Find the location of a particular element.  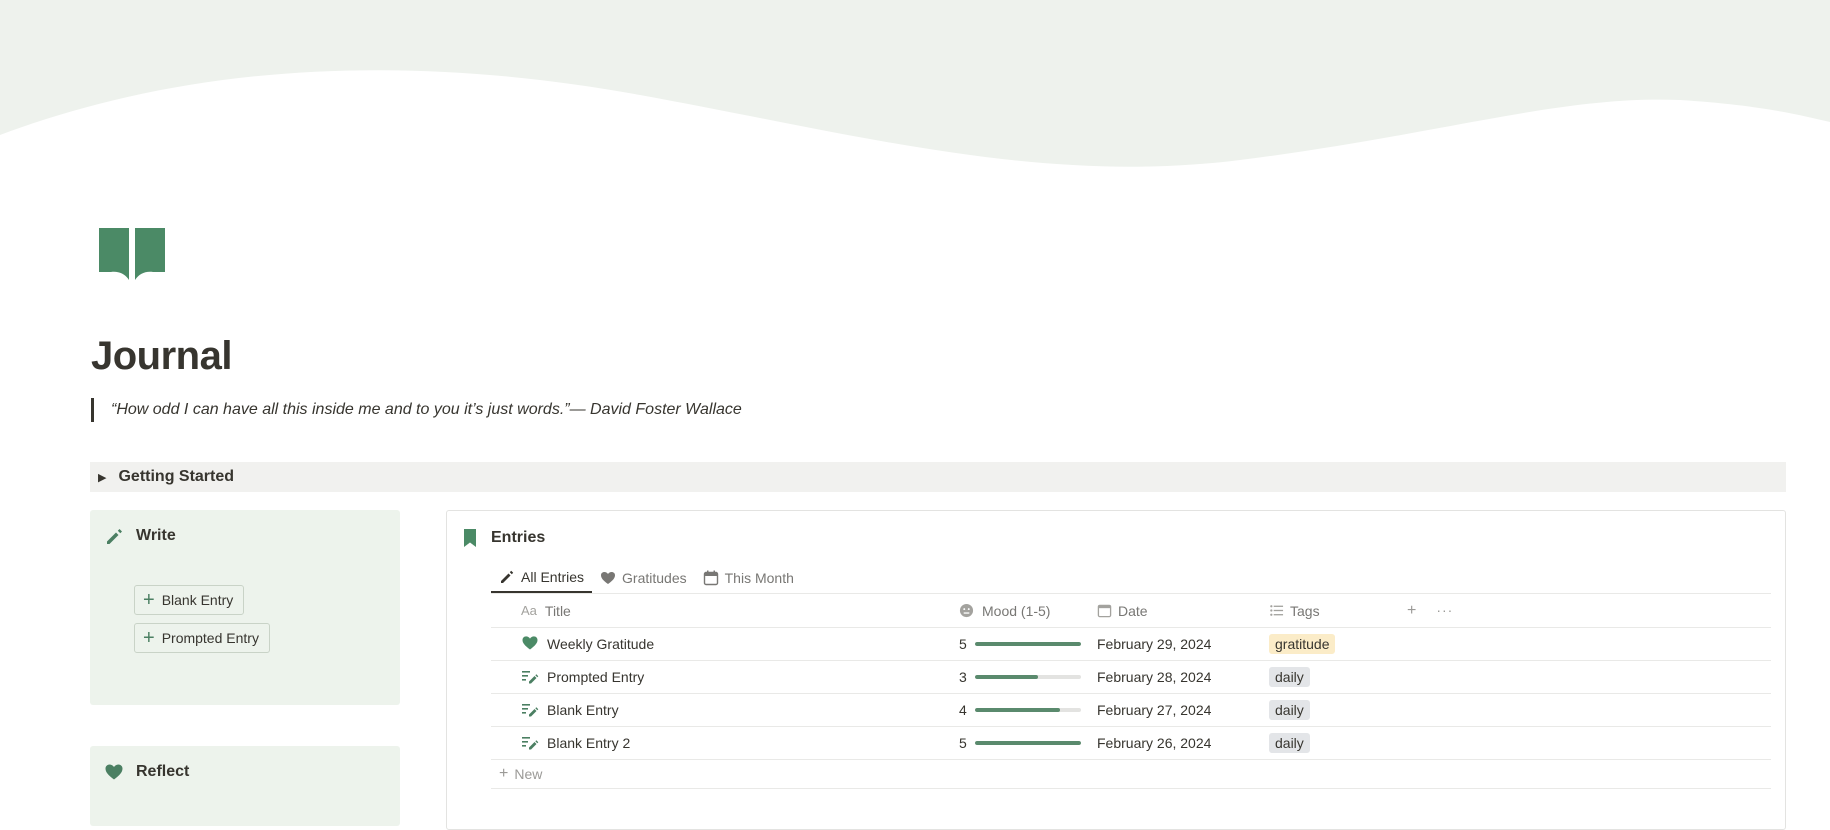

view-tabs: All Entries Gratitudes This Month is located at coordinates (646, 578).